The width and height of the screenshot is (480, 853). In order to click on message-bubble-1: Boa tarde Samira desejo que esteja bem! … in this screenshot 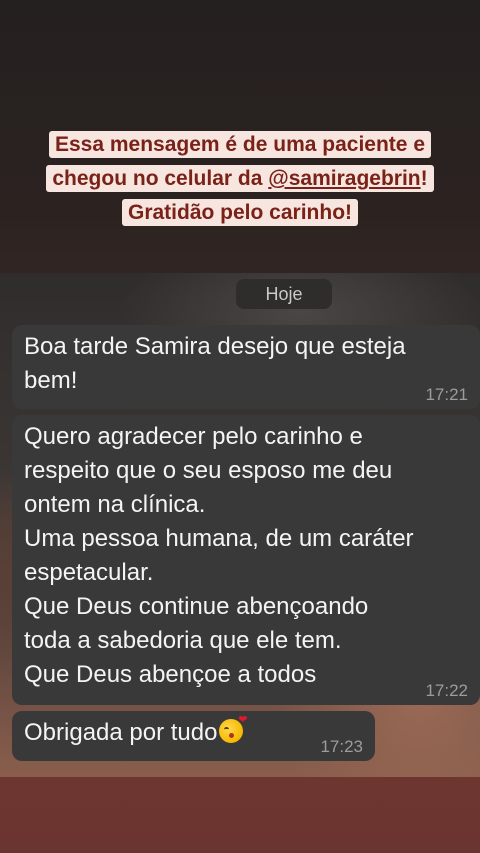, I will do `click(246, 367)`.